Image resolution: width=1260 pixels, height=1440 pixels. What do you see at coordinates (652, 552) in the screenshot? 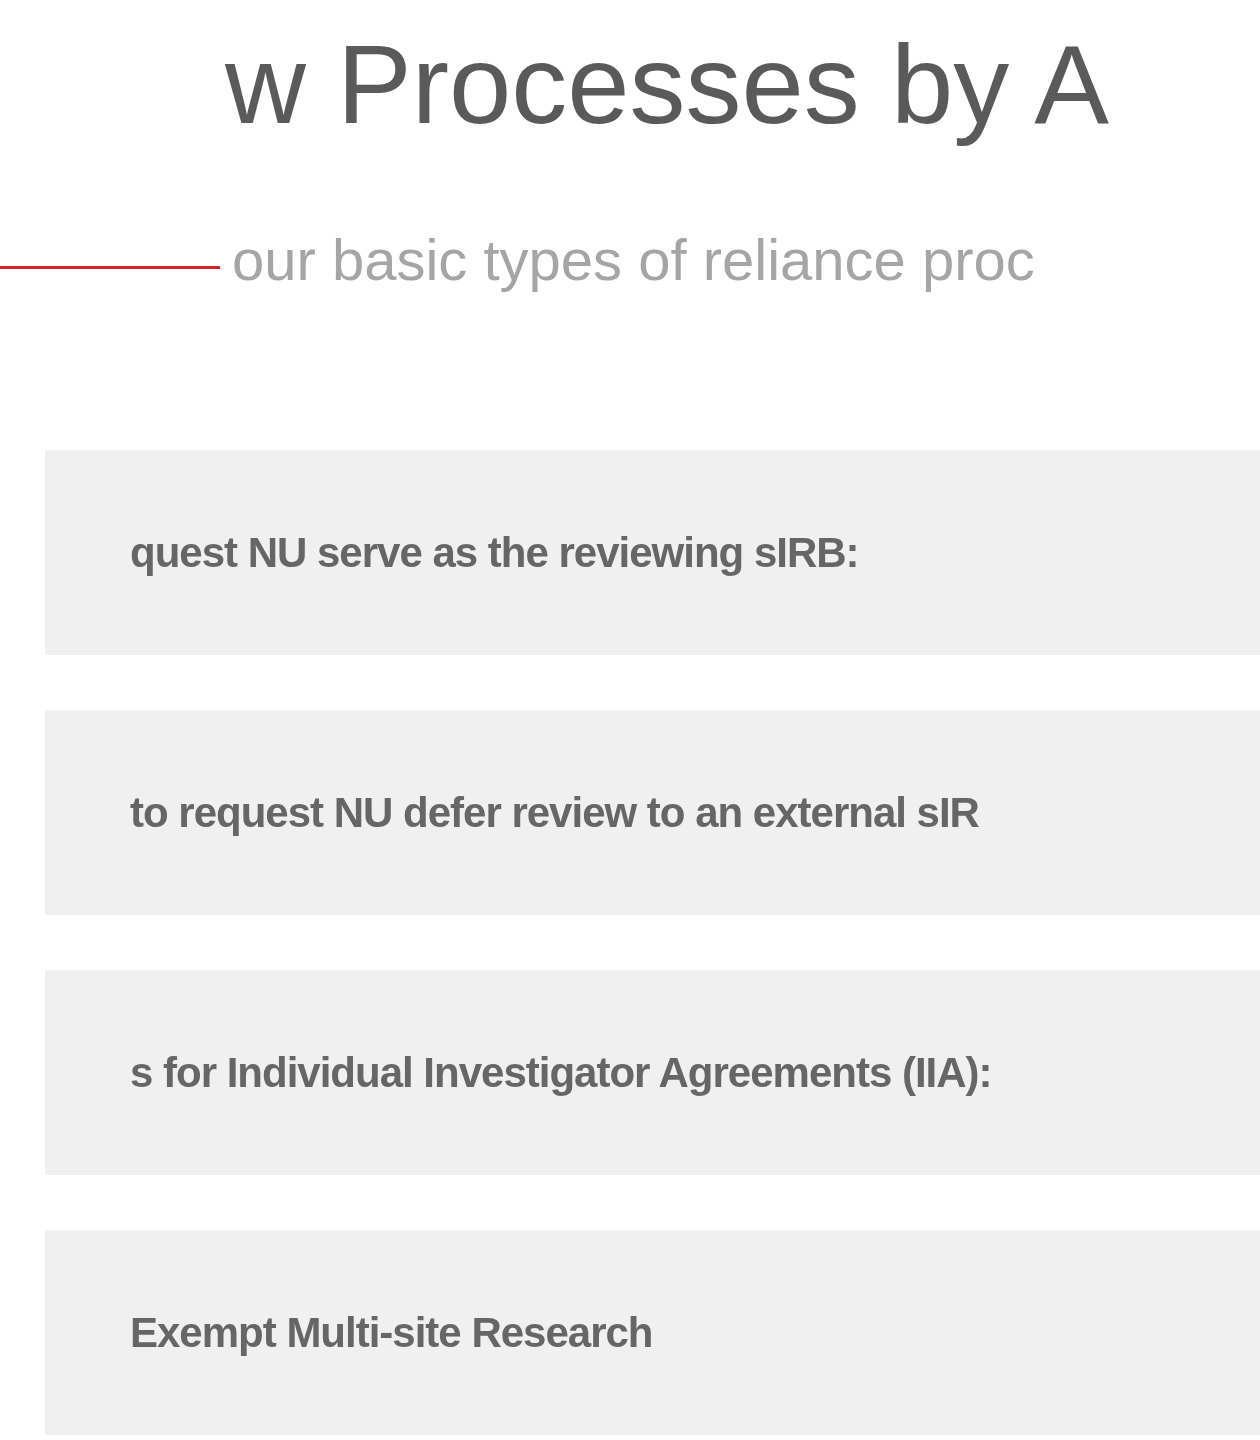
I see `accordion-header: quest NU serve as the reviewing sIRB:` at bounding box center [652, 552].